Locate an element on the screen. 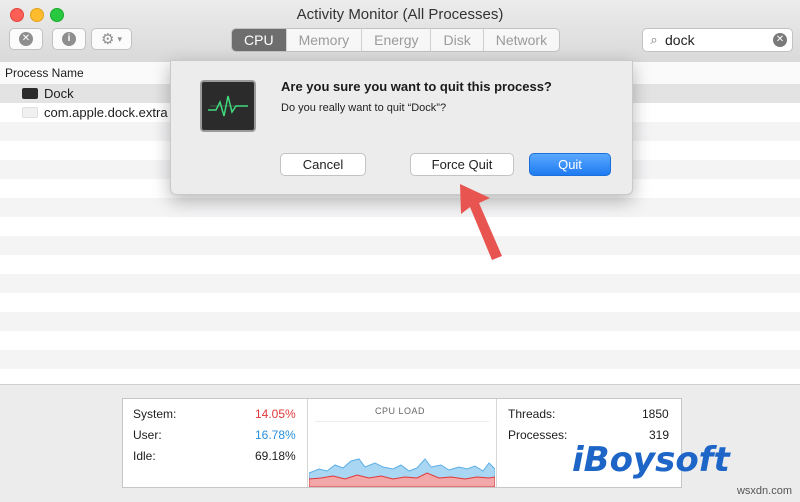  tab-energy: Energy is located at coordinates (395, 40).